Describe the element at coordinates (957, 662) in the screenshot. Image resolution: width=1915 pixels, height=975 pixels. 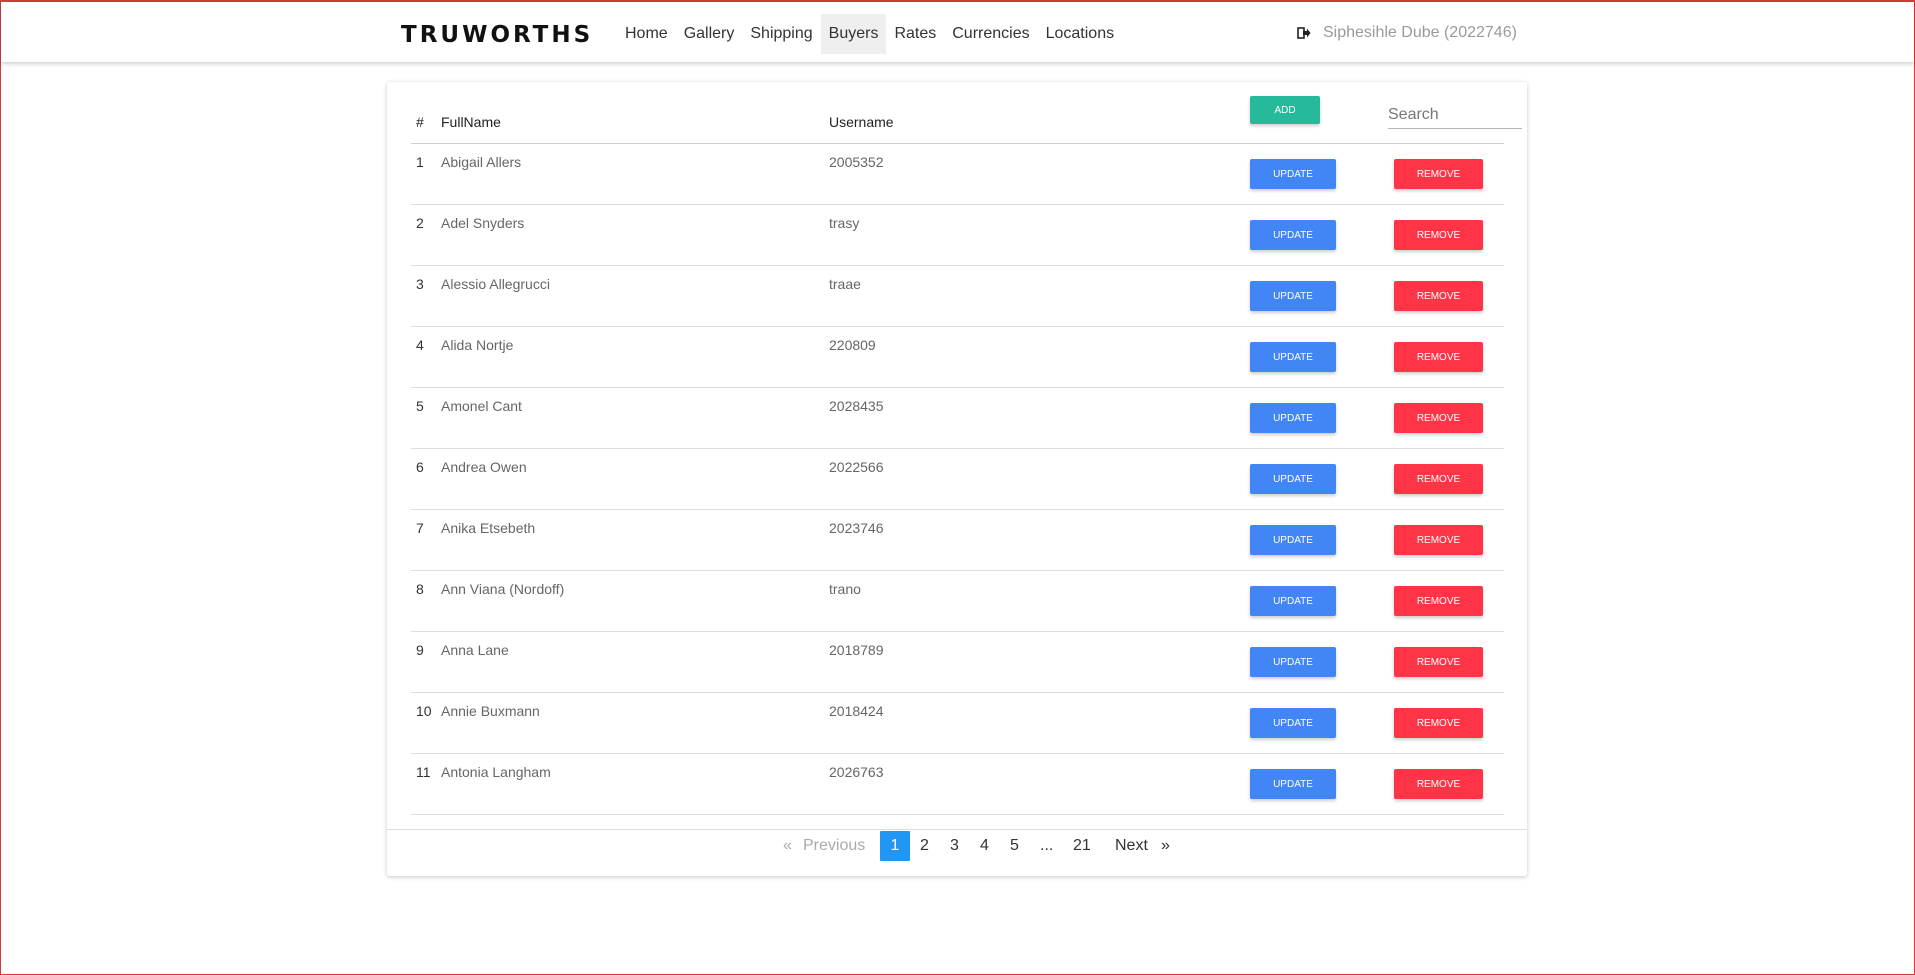
I see `table-row: 9 Anna Lane 2018789 UPDATE REMOVE` at that location.